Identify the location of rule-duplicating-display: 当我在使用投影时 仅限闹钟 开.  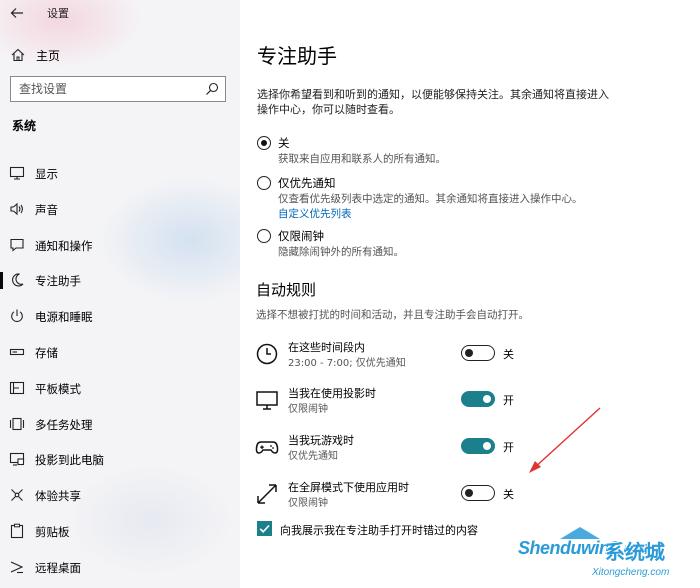
(405, 402).